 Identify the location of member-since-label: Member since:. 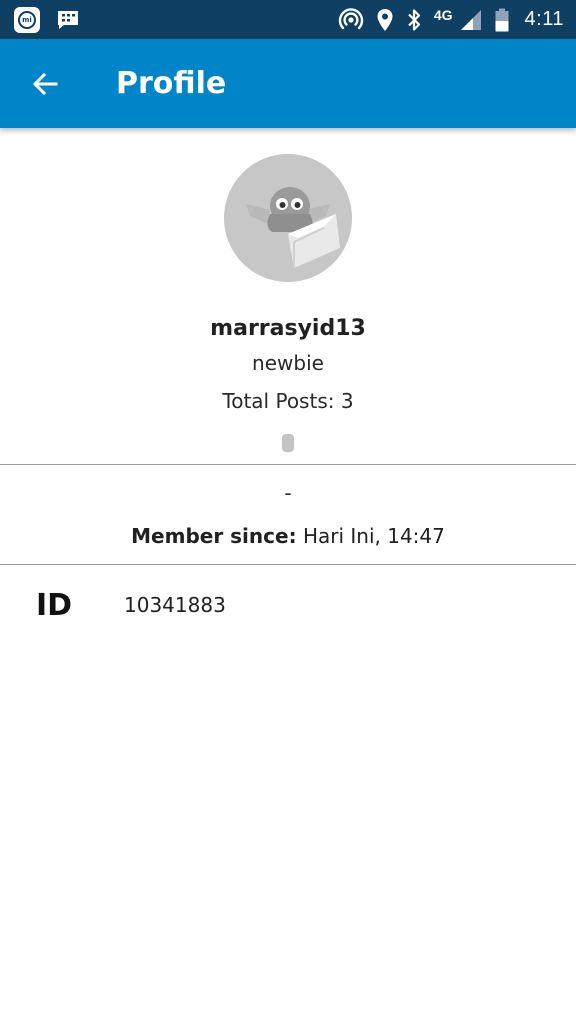
(214, 536).